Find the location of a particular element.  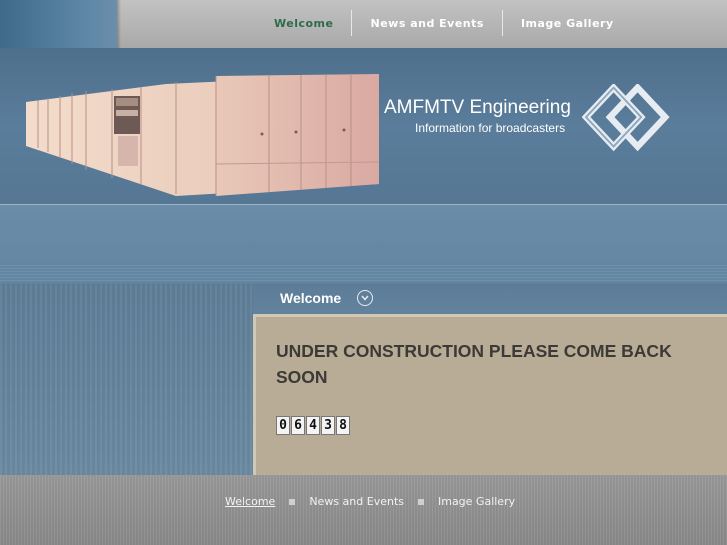

footer is located at coordinates (363, 510).